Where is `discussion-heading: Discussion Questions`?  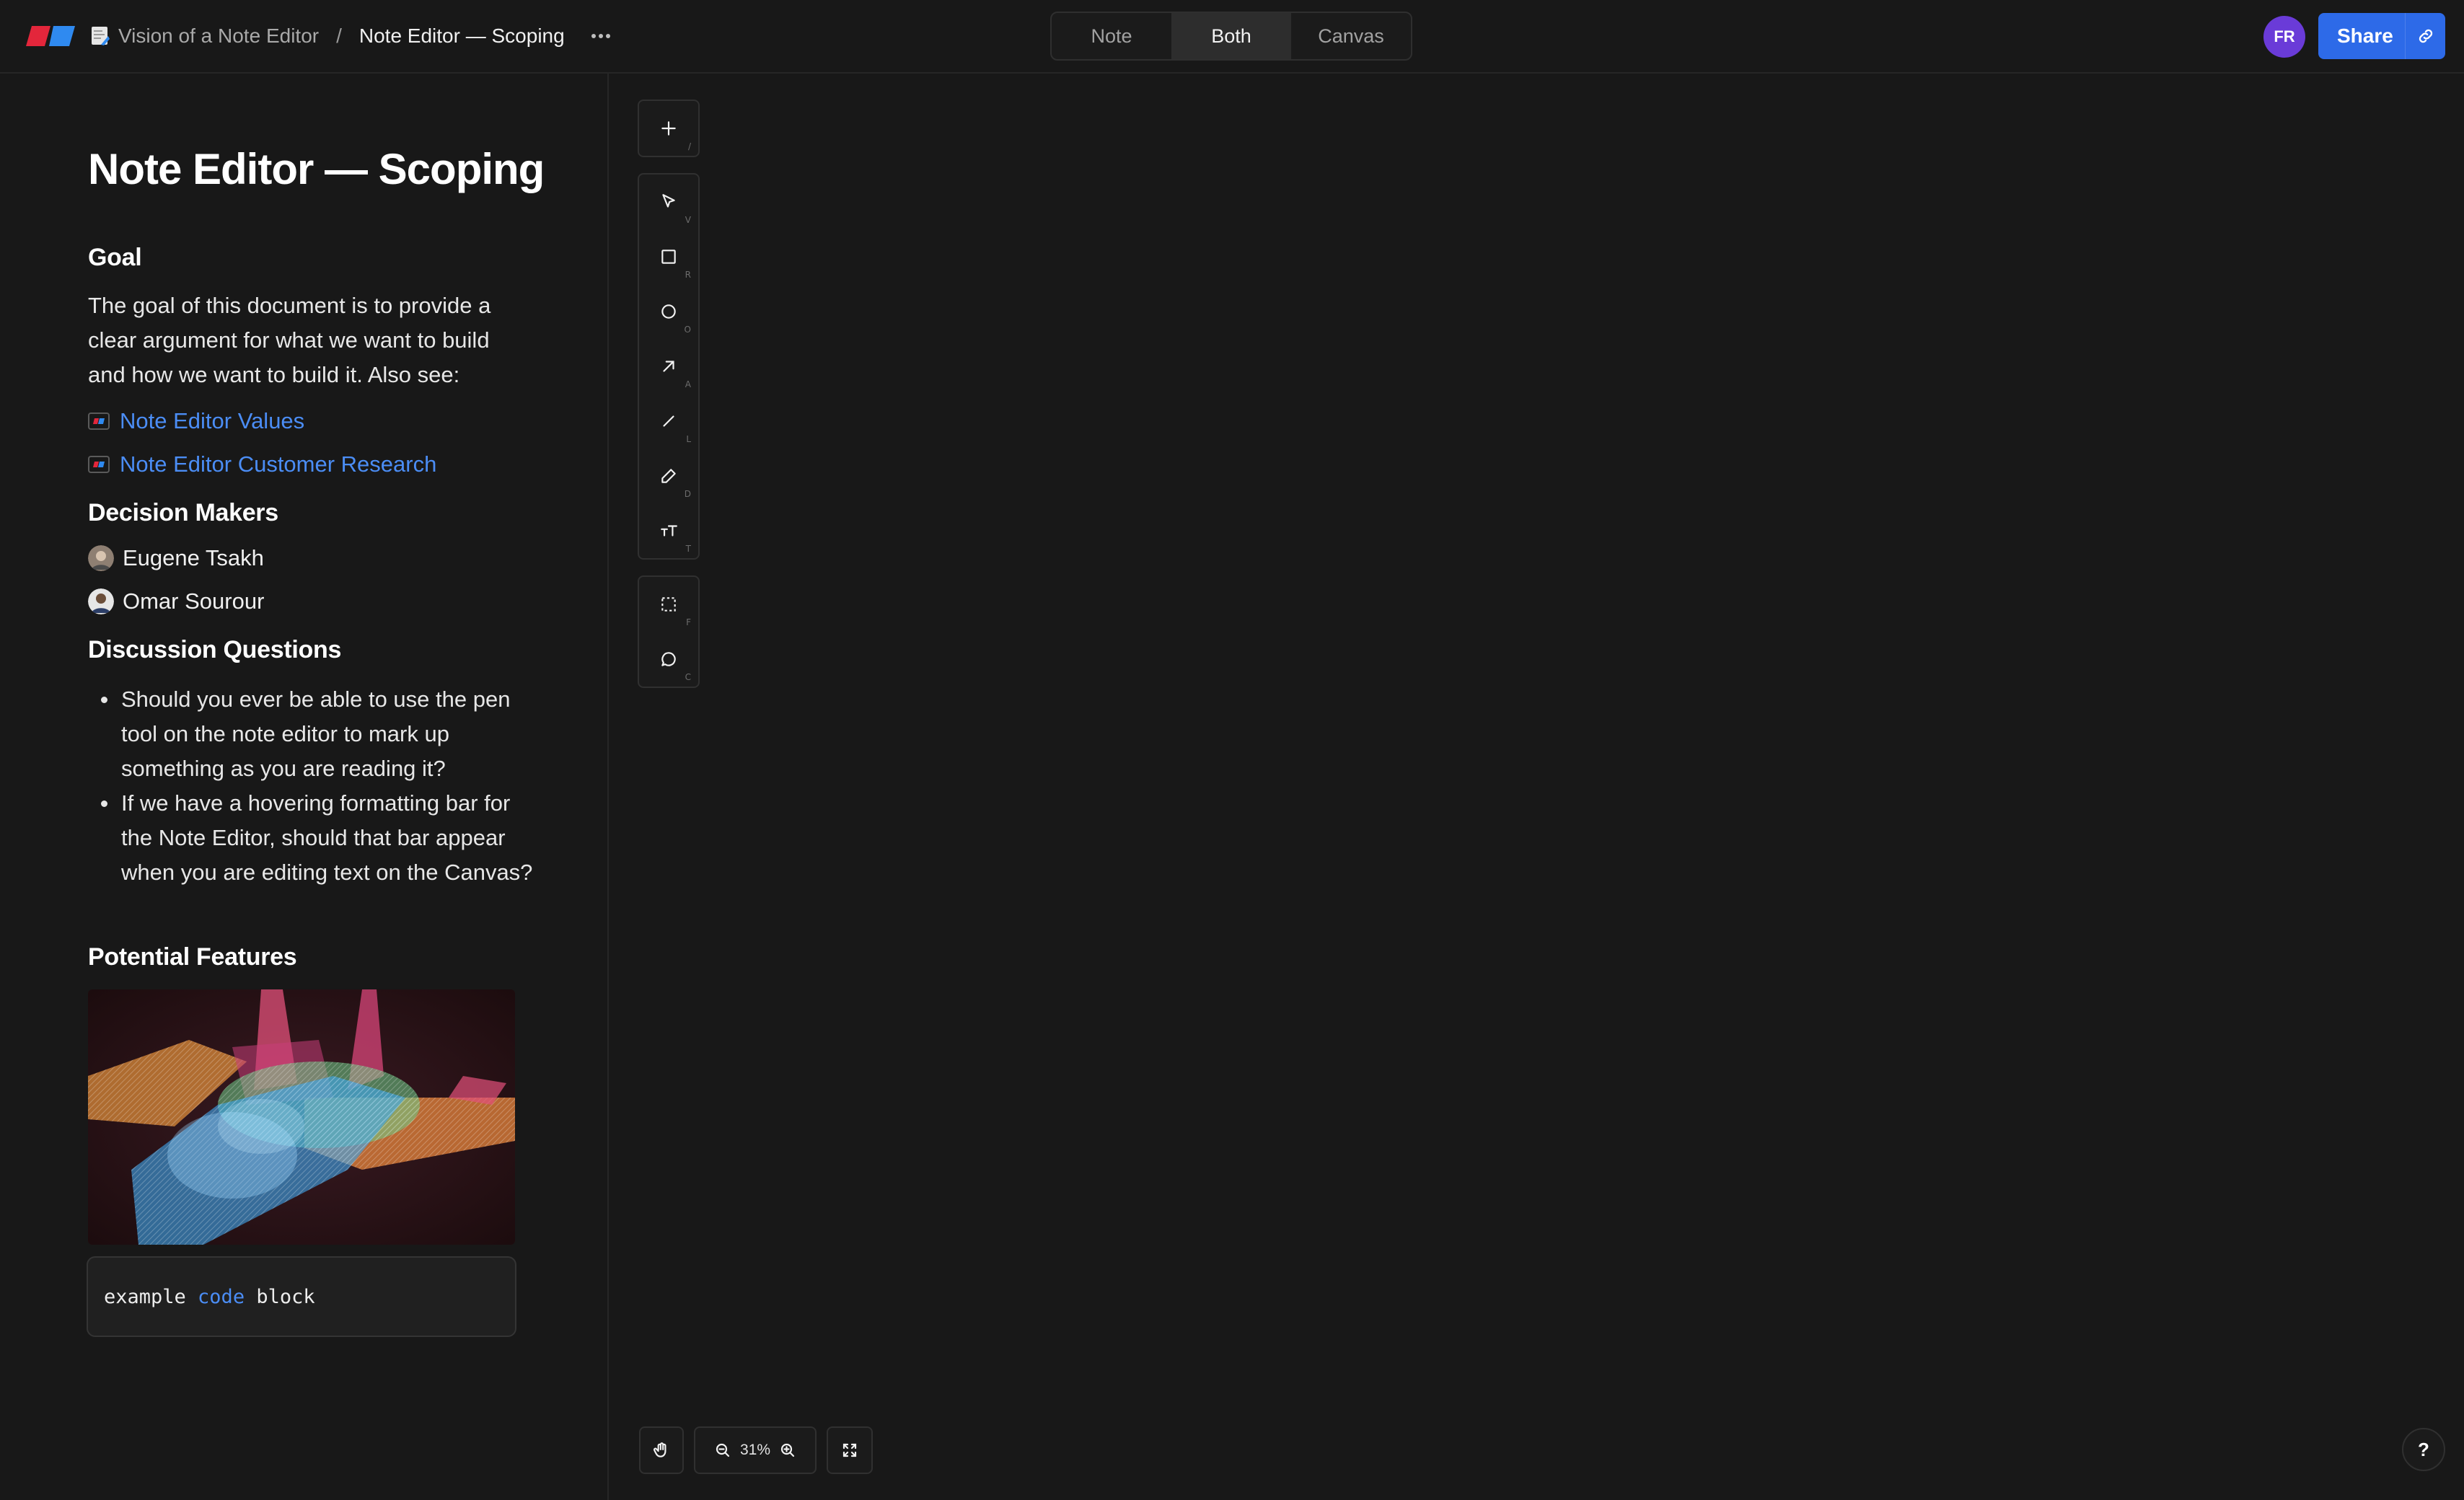
discussion-heading: Discussion Questions is located at coordinates (215, 649).